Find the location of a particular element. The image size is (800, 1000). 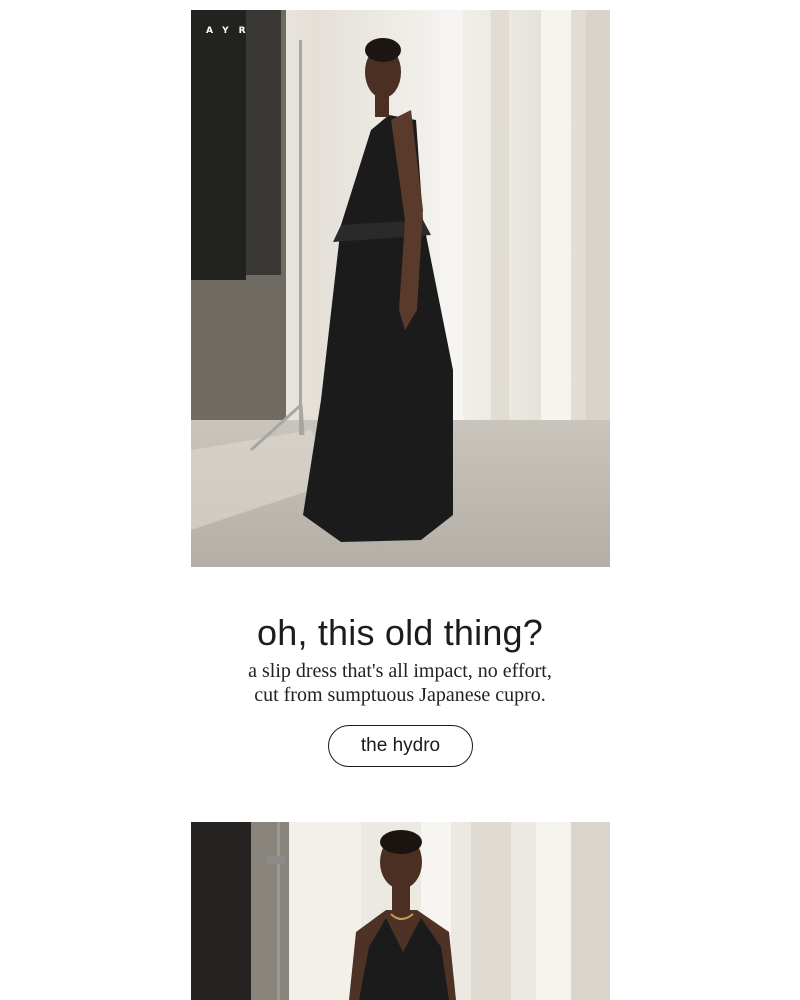

second-product-image is located at coordinates (400, 911).